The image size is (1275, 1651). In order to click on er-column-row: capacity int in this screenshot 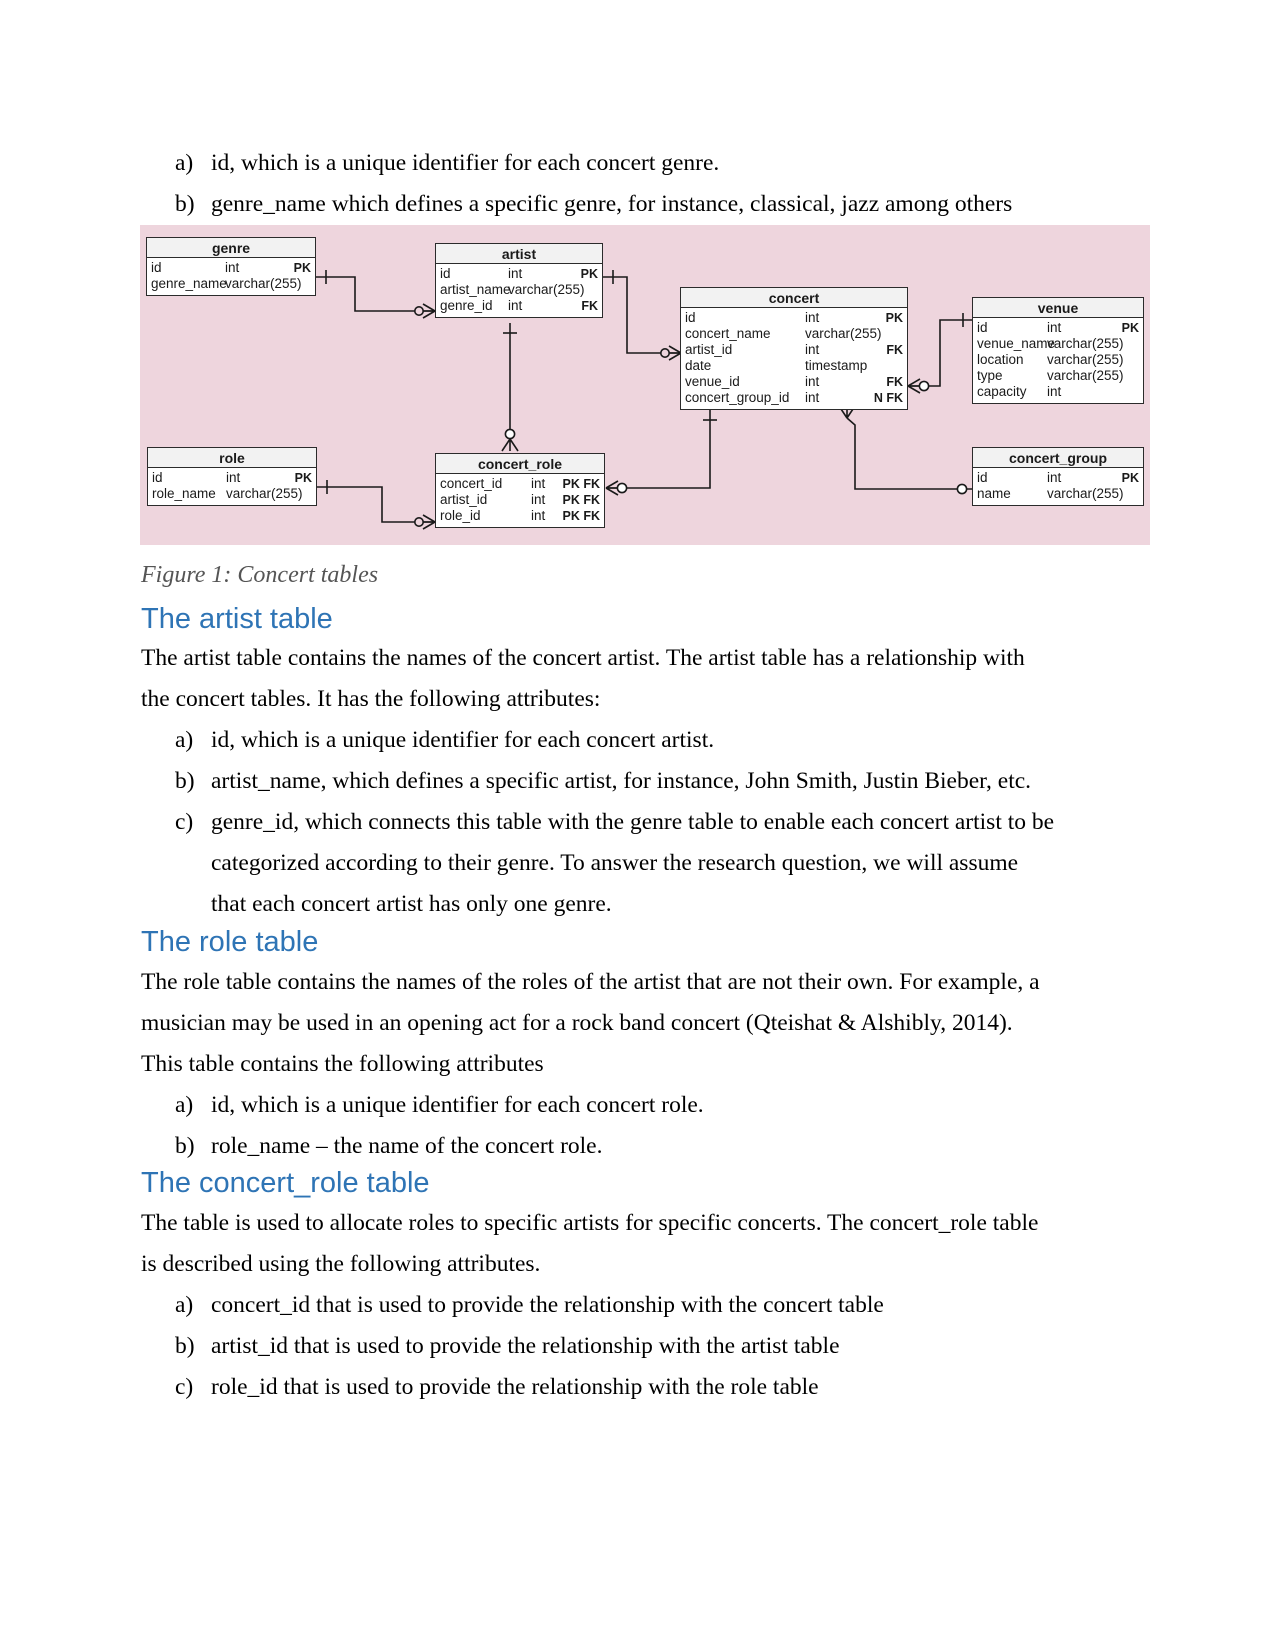, I will do `click(1058, 392)`.